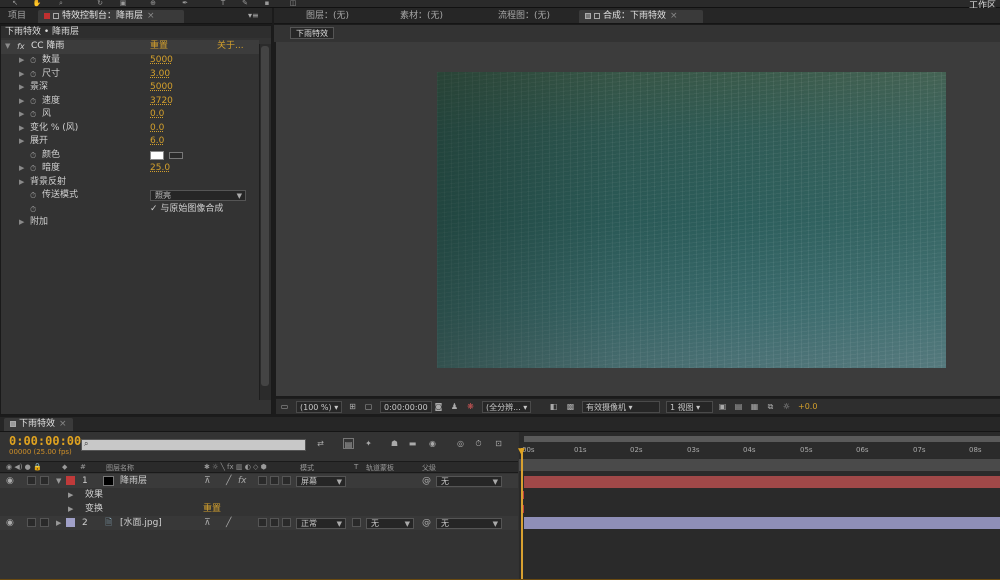  Describe the element at coordinates (641, 16) in the screenshot. I see `tab-composition: 合成：下雨特效 ×` at that location.